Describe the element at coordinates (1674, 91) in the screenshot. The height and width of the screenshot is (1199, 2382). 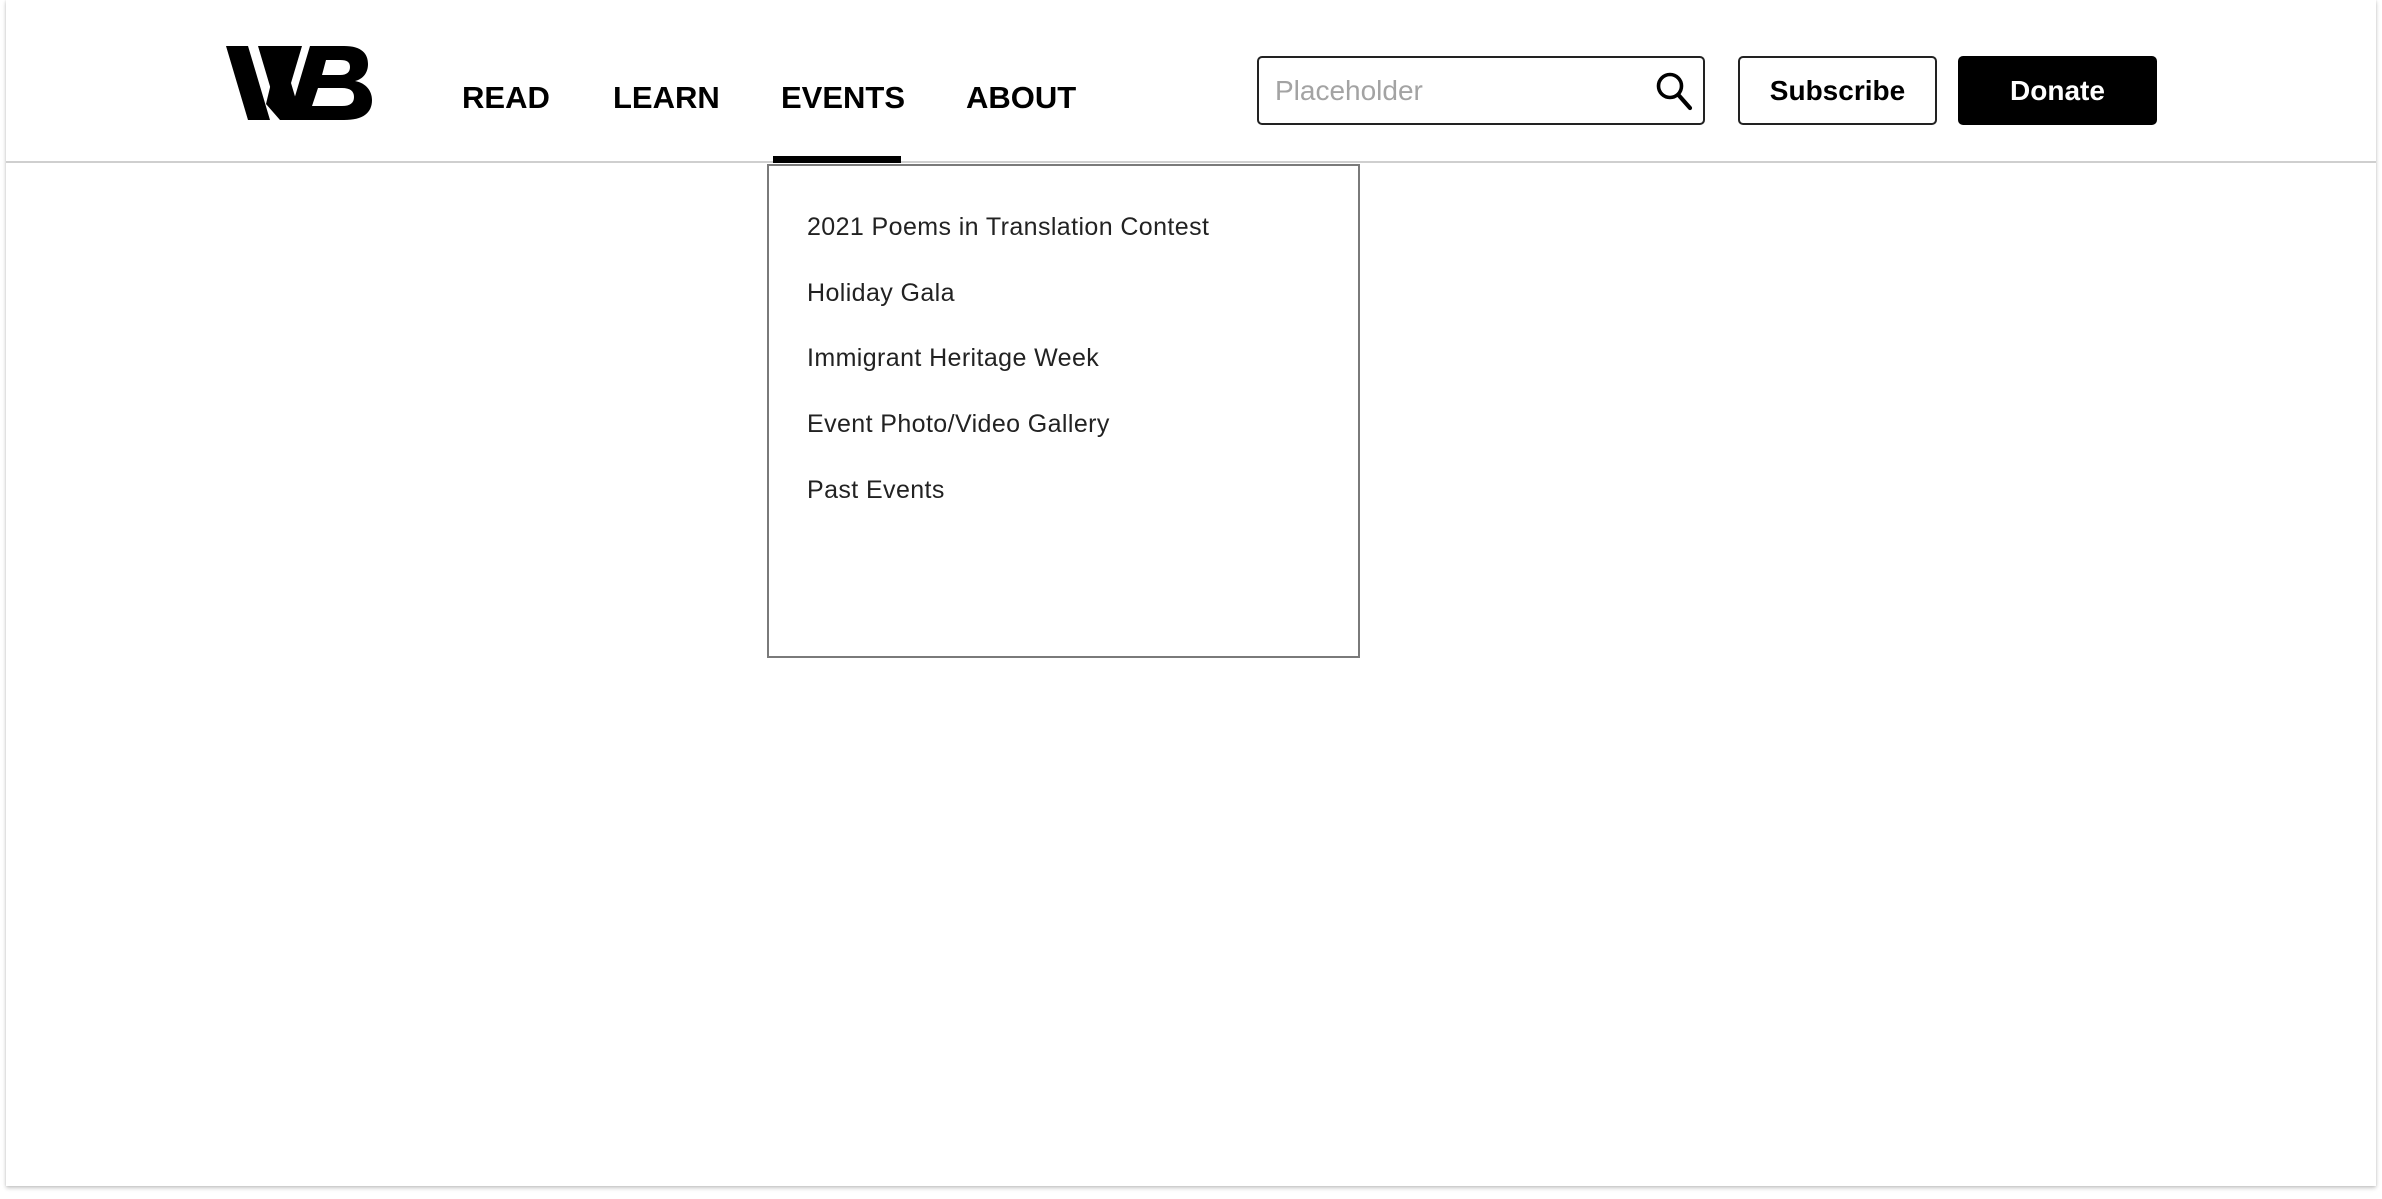
I see `search-icon` at that location.